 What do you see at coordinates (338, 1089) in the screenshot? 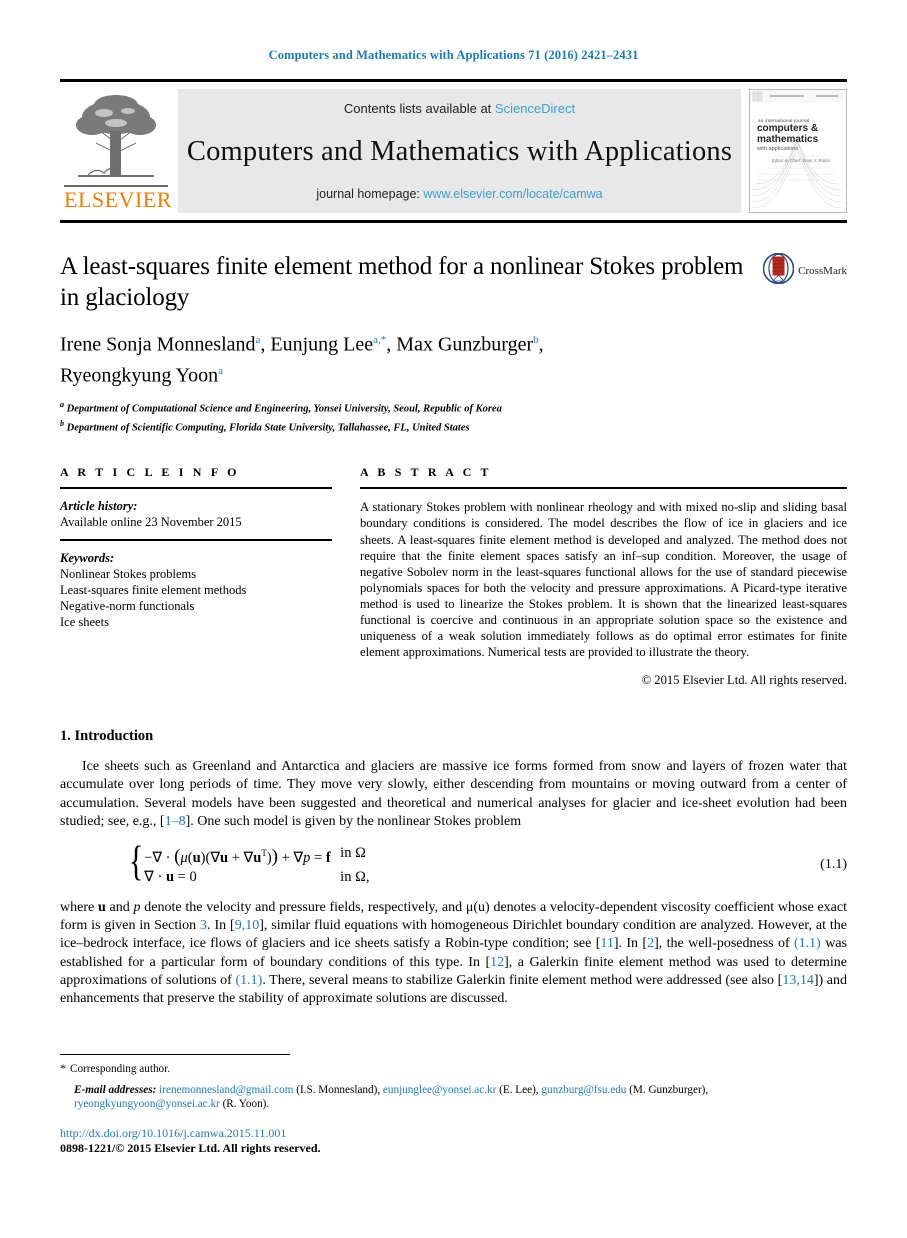
I see `email-name-monnesland: (I.S. Monnesland),` at bounding box center [338, 1089].